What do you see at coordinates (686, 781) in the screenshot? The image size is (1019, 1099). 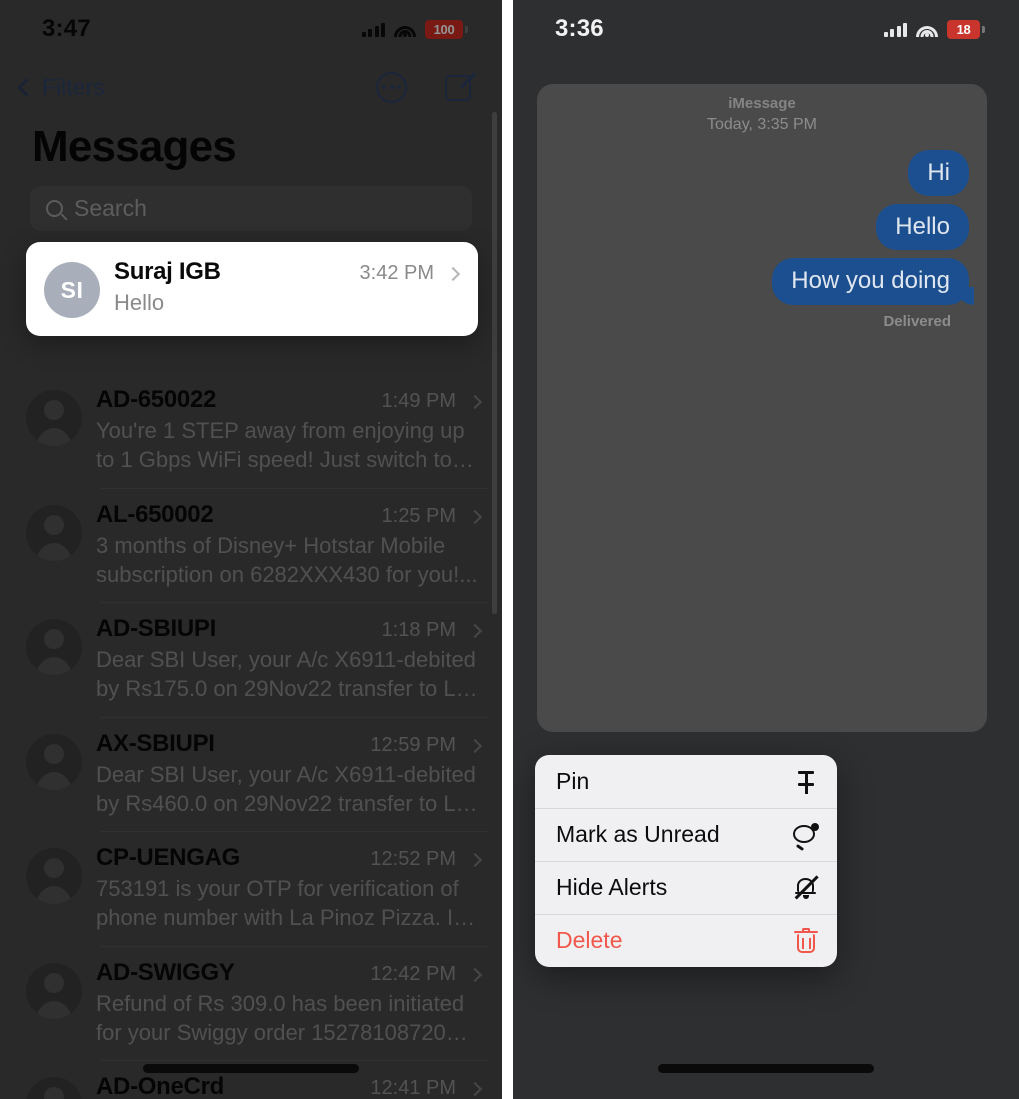 I see `context-menu-item-pin: Pin` at bounding box center [686, 781].